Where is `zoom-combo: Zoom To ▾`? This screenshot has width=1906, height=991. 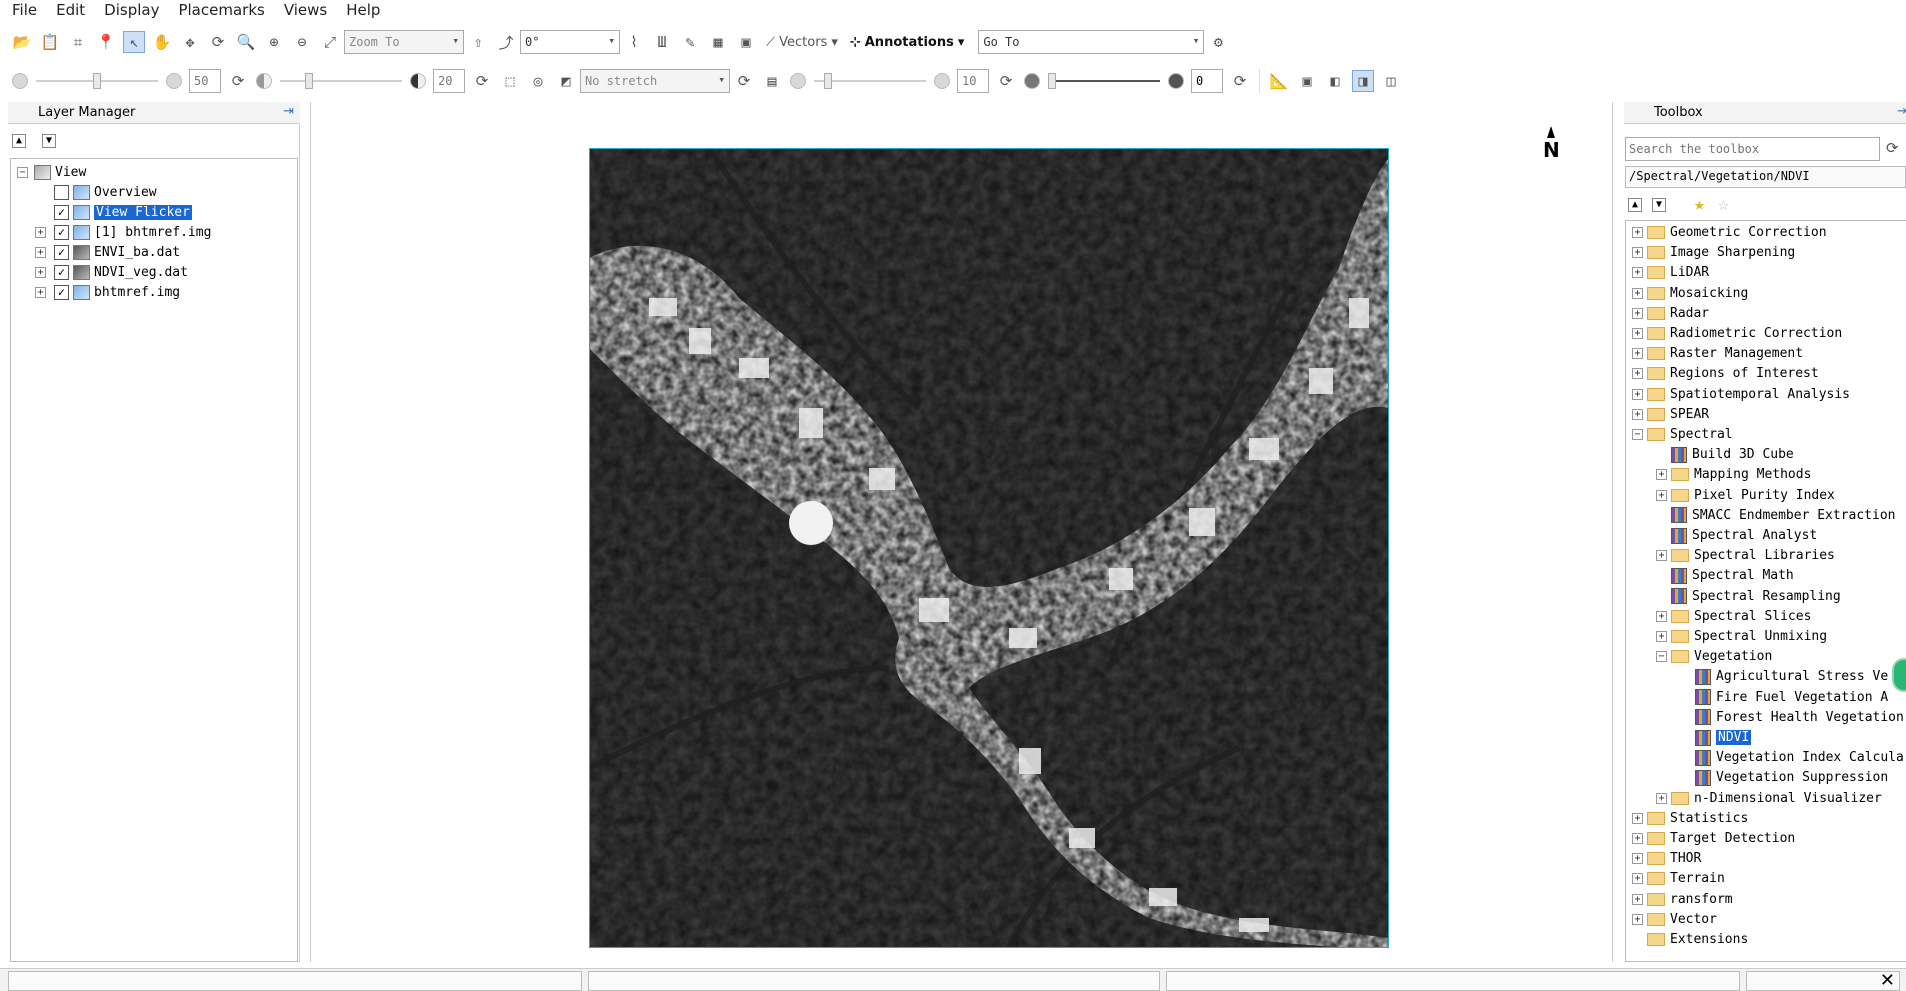
zoom-combo: Zoom To ▾ is located at coordinates (404, 42).